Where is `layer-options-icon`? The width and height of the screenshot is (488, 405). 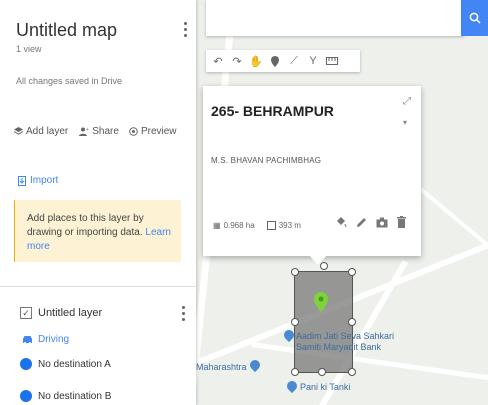 layer-options-icon is located at coordinates (183, 313).